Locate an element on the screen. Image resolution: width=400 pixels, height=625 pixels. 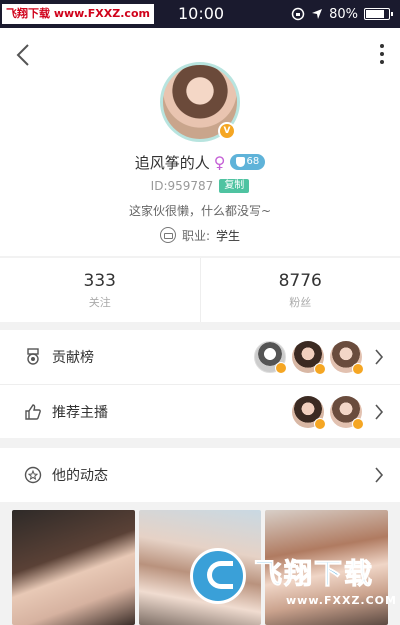
name-row: 追风筝的人 ♀ 68 is located at coordinates (200, 162).